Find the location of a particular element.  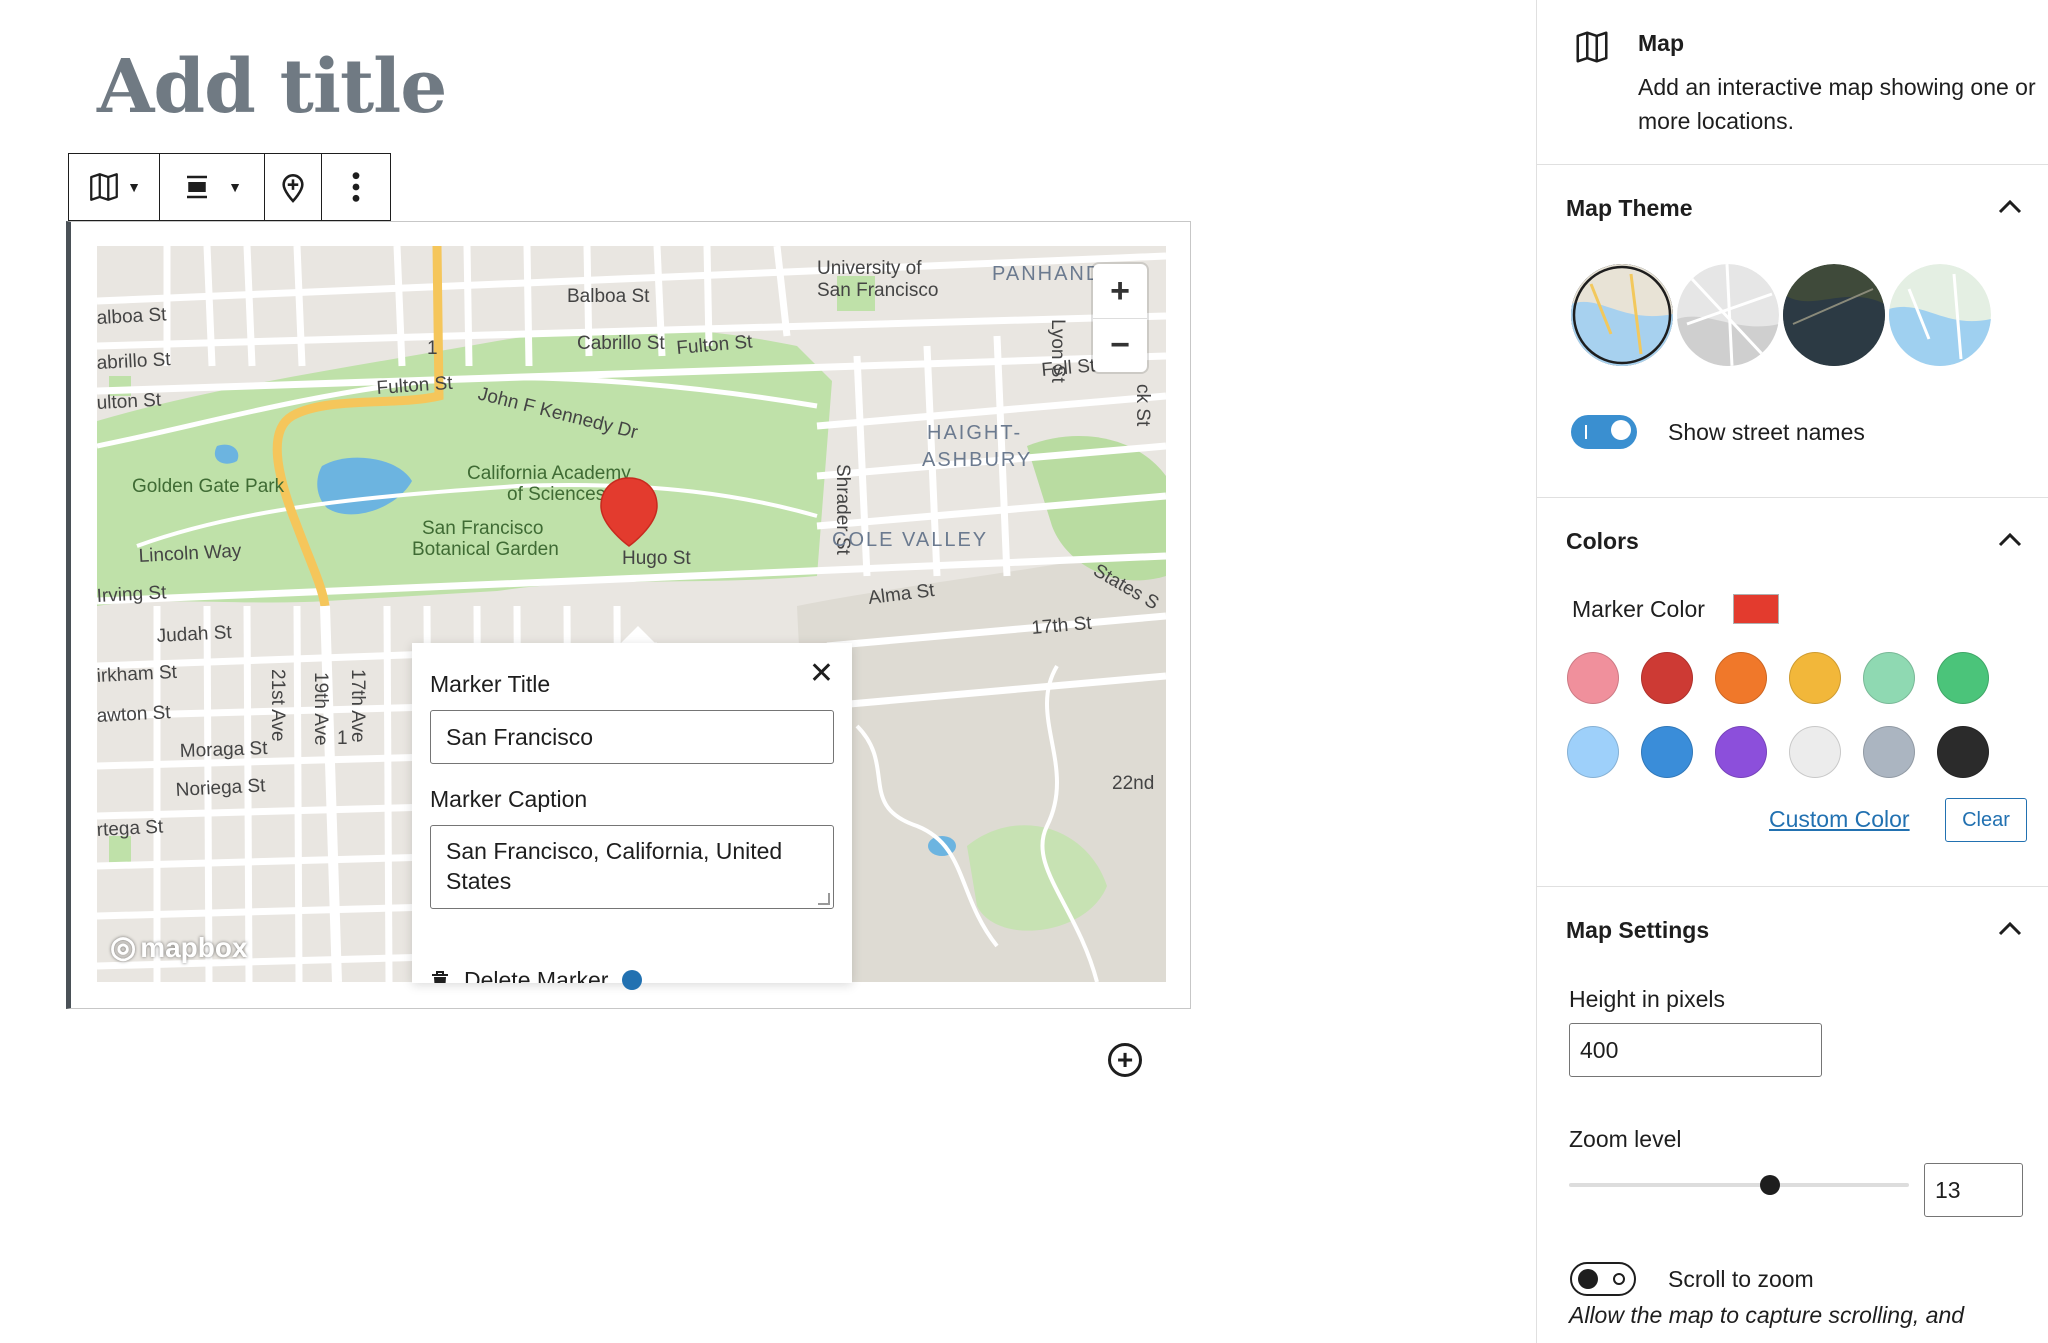

add-marker-button is located at coordinates (293, 187).